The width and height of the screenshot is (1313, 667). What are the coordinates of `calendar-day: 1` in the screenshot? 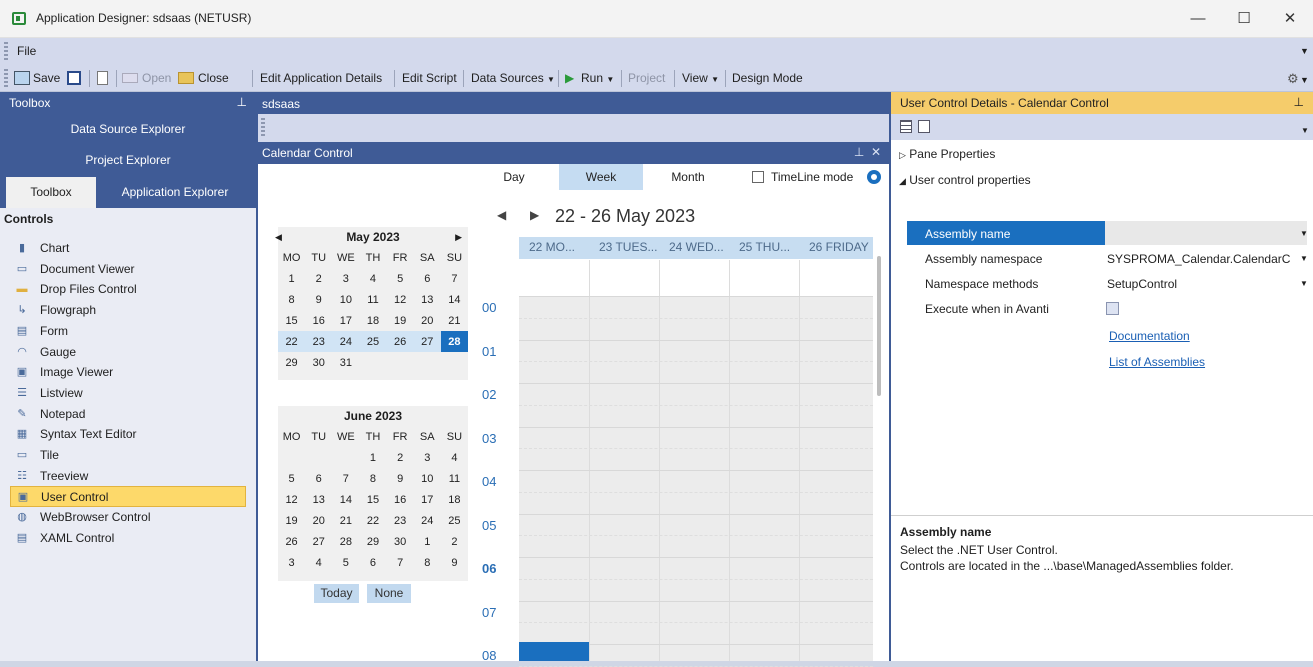 It's located at (372, 457).